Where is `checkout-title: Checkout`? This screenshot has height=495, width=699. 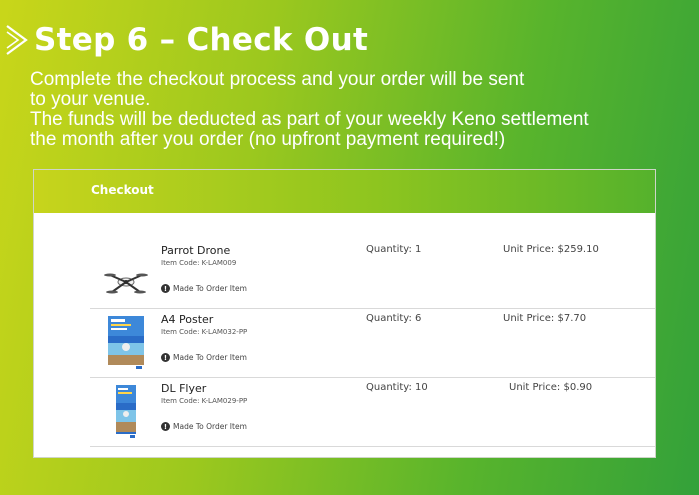 checkout-title: Checkout is located at coordinates (122, 190).